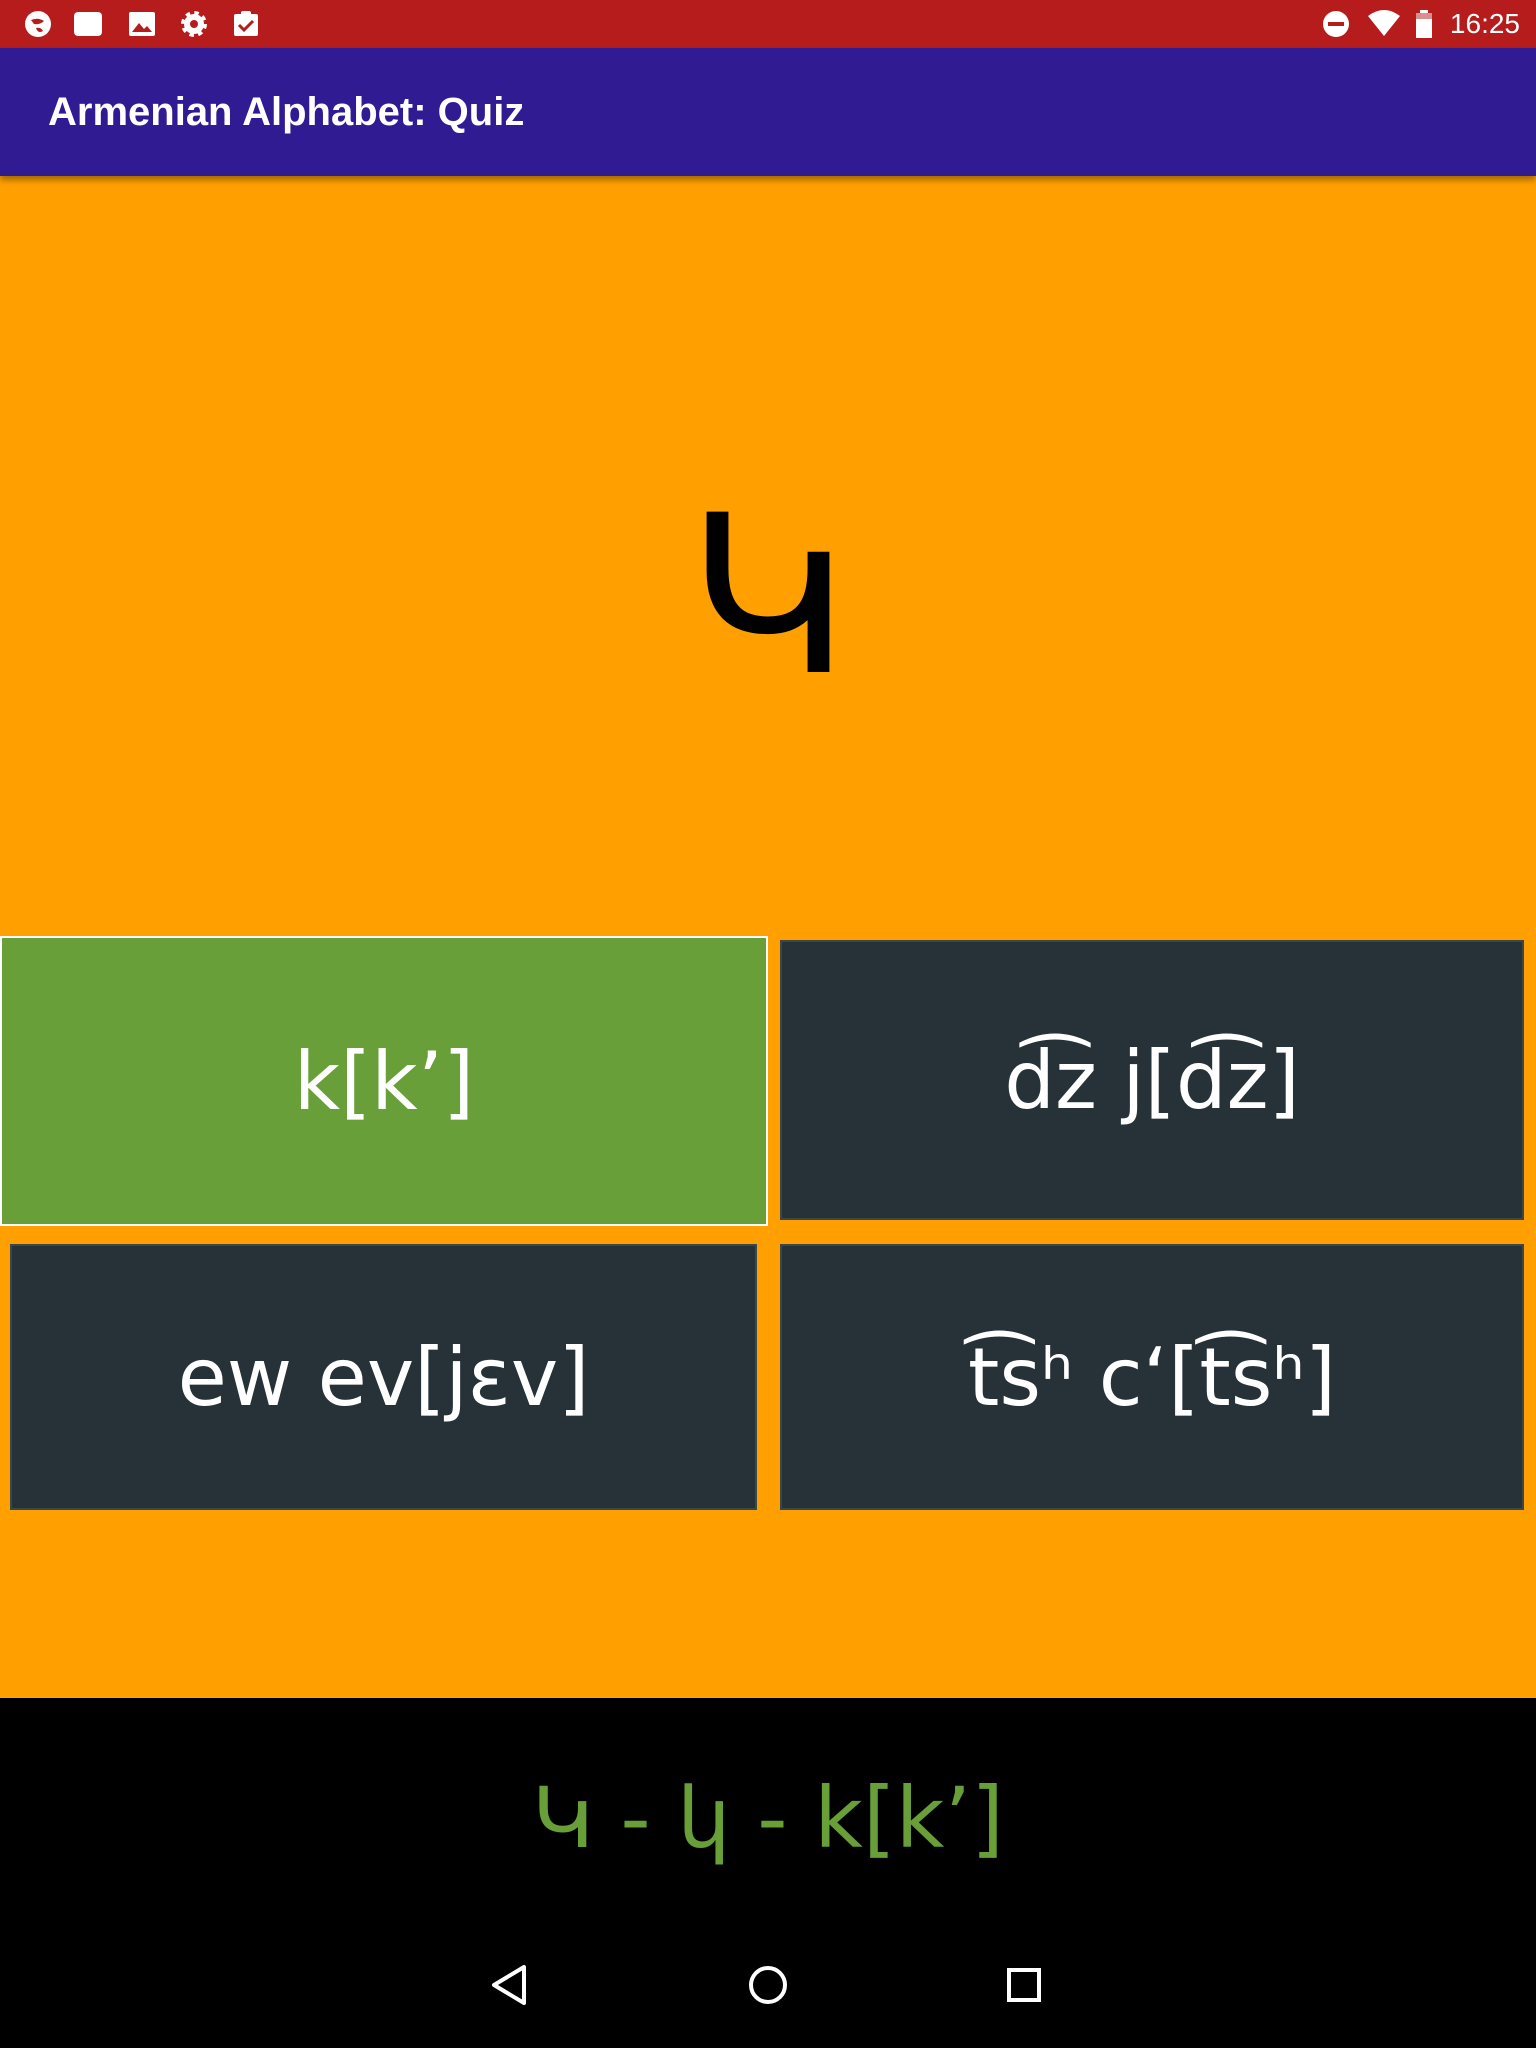  What do you see at coordinates (1484, 23) in the screenshot?
I see `status-time: 16:25` at bounding box center [1484, 23].